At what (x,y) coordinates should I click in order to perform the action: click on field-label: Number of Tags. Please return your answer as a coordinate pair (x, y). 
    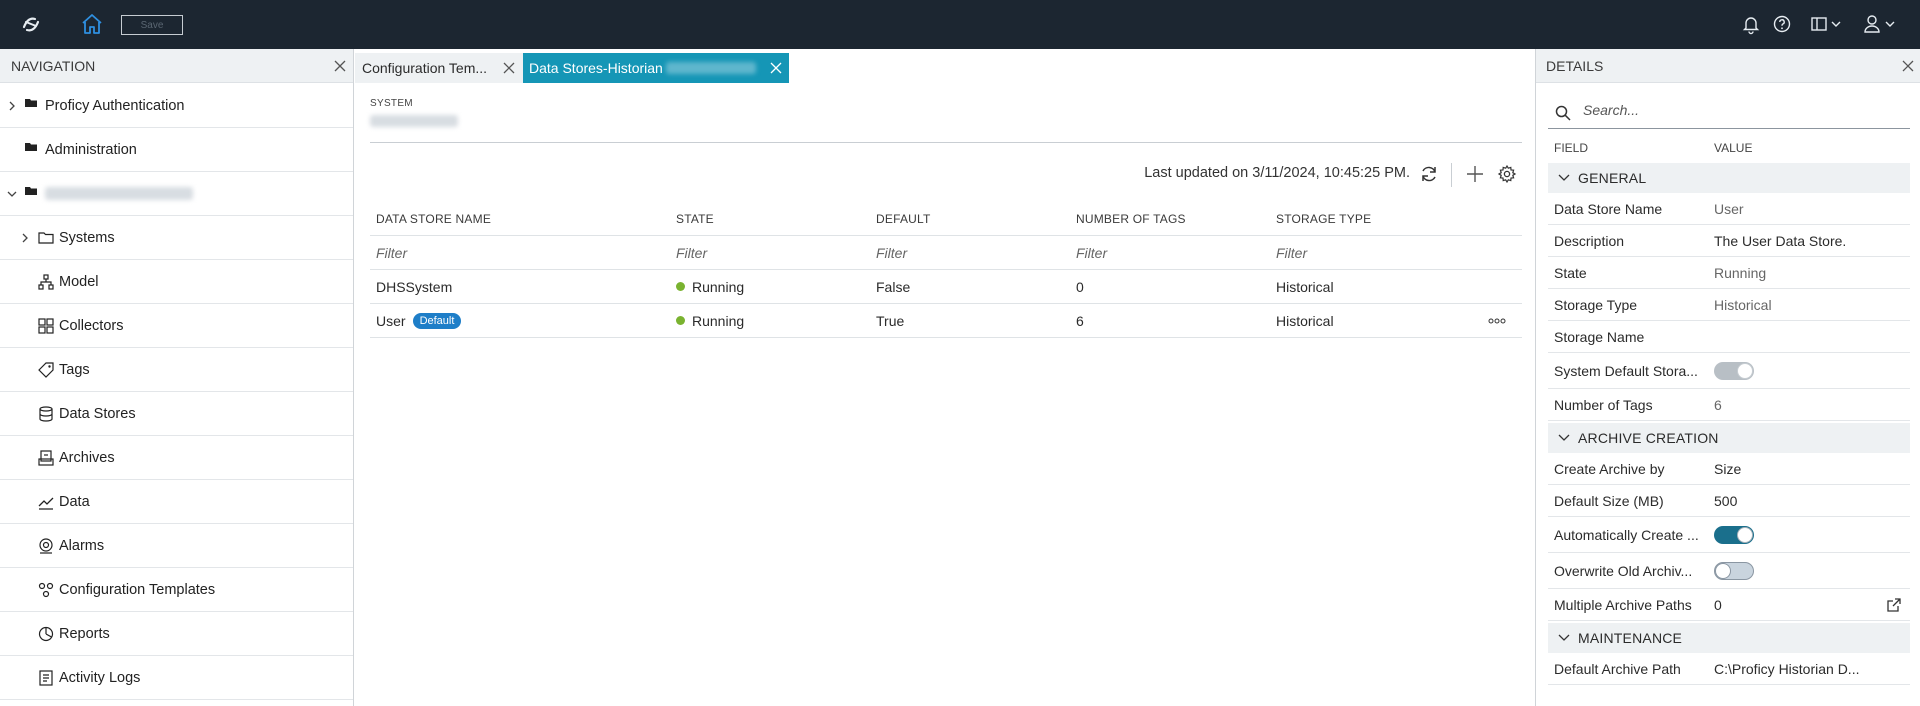
    Looking at the image, I should click on (1603, 404).